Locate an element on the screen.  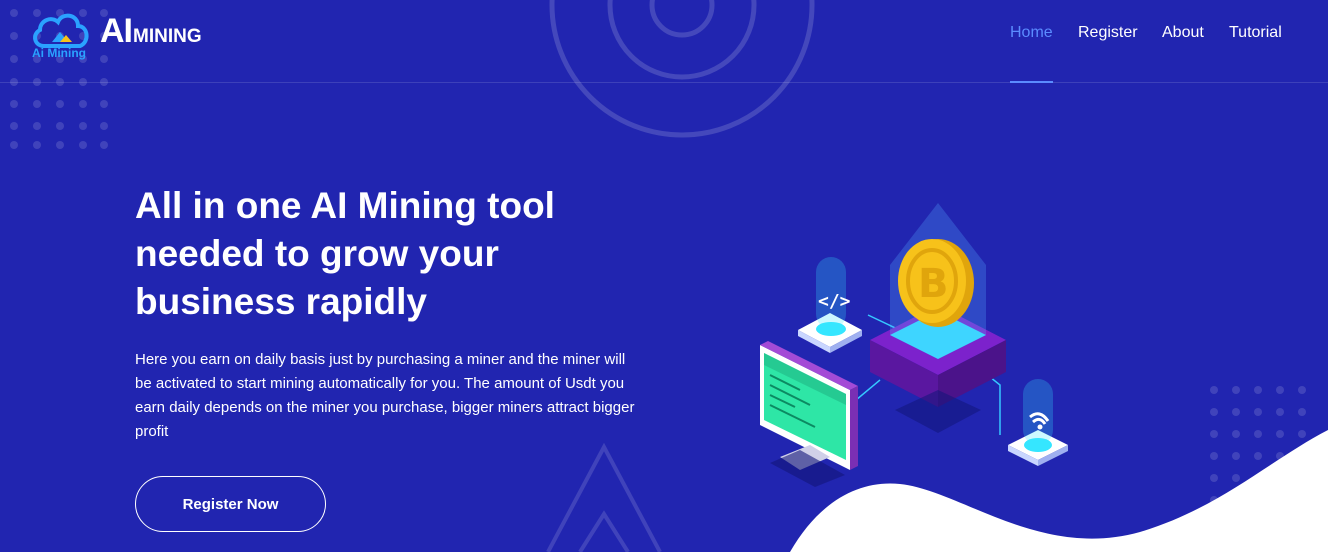
brand-name-big: AI is located at coordinates (116, 31).